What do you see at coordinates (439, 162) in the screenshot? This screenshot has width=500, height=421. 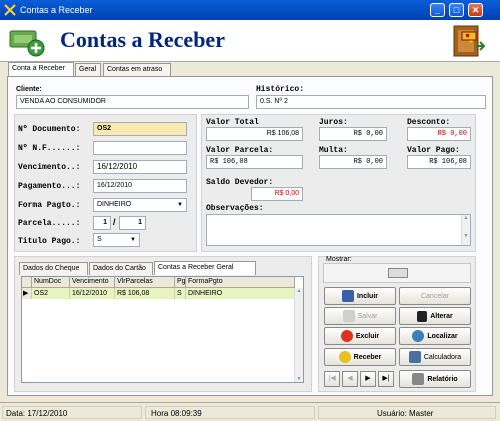 I see `valor-pago-field: R$ 106,08` at bounding box center [439, 162].